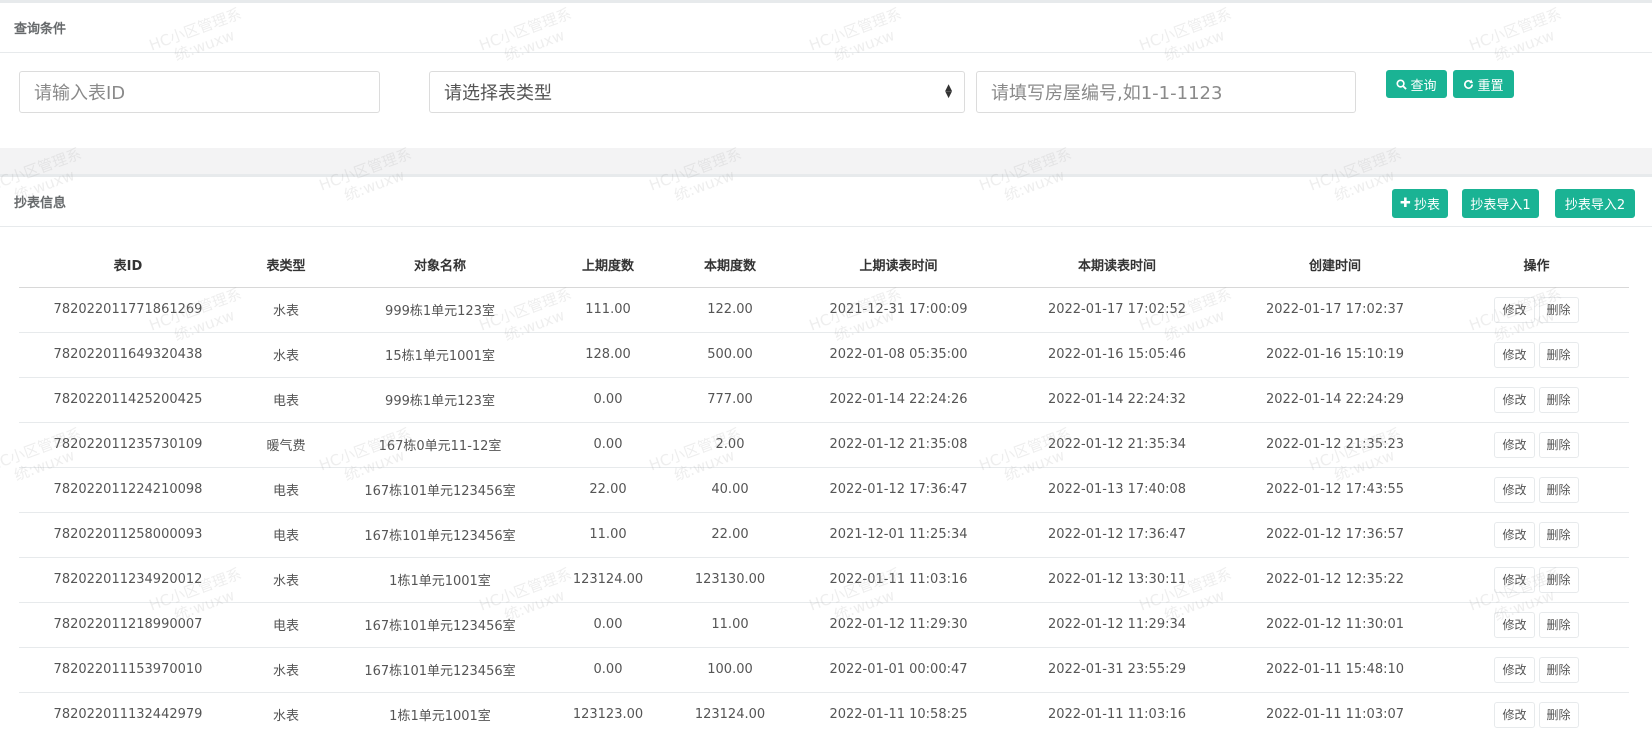 The image size is (1652, 729). Describe the element at coordinates (898, 490) in the screenshot. I see `cell-prev-read-time: 2022-01-12 17:36:47` at that location.